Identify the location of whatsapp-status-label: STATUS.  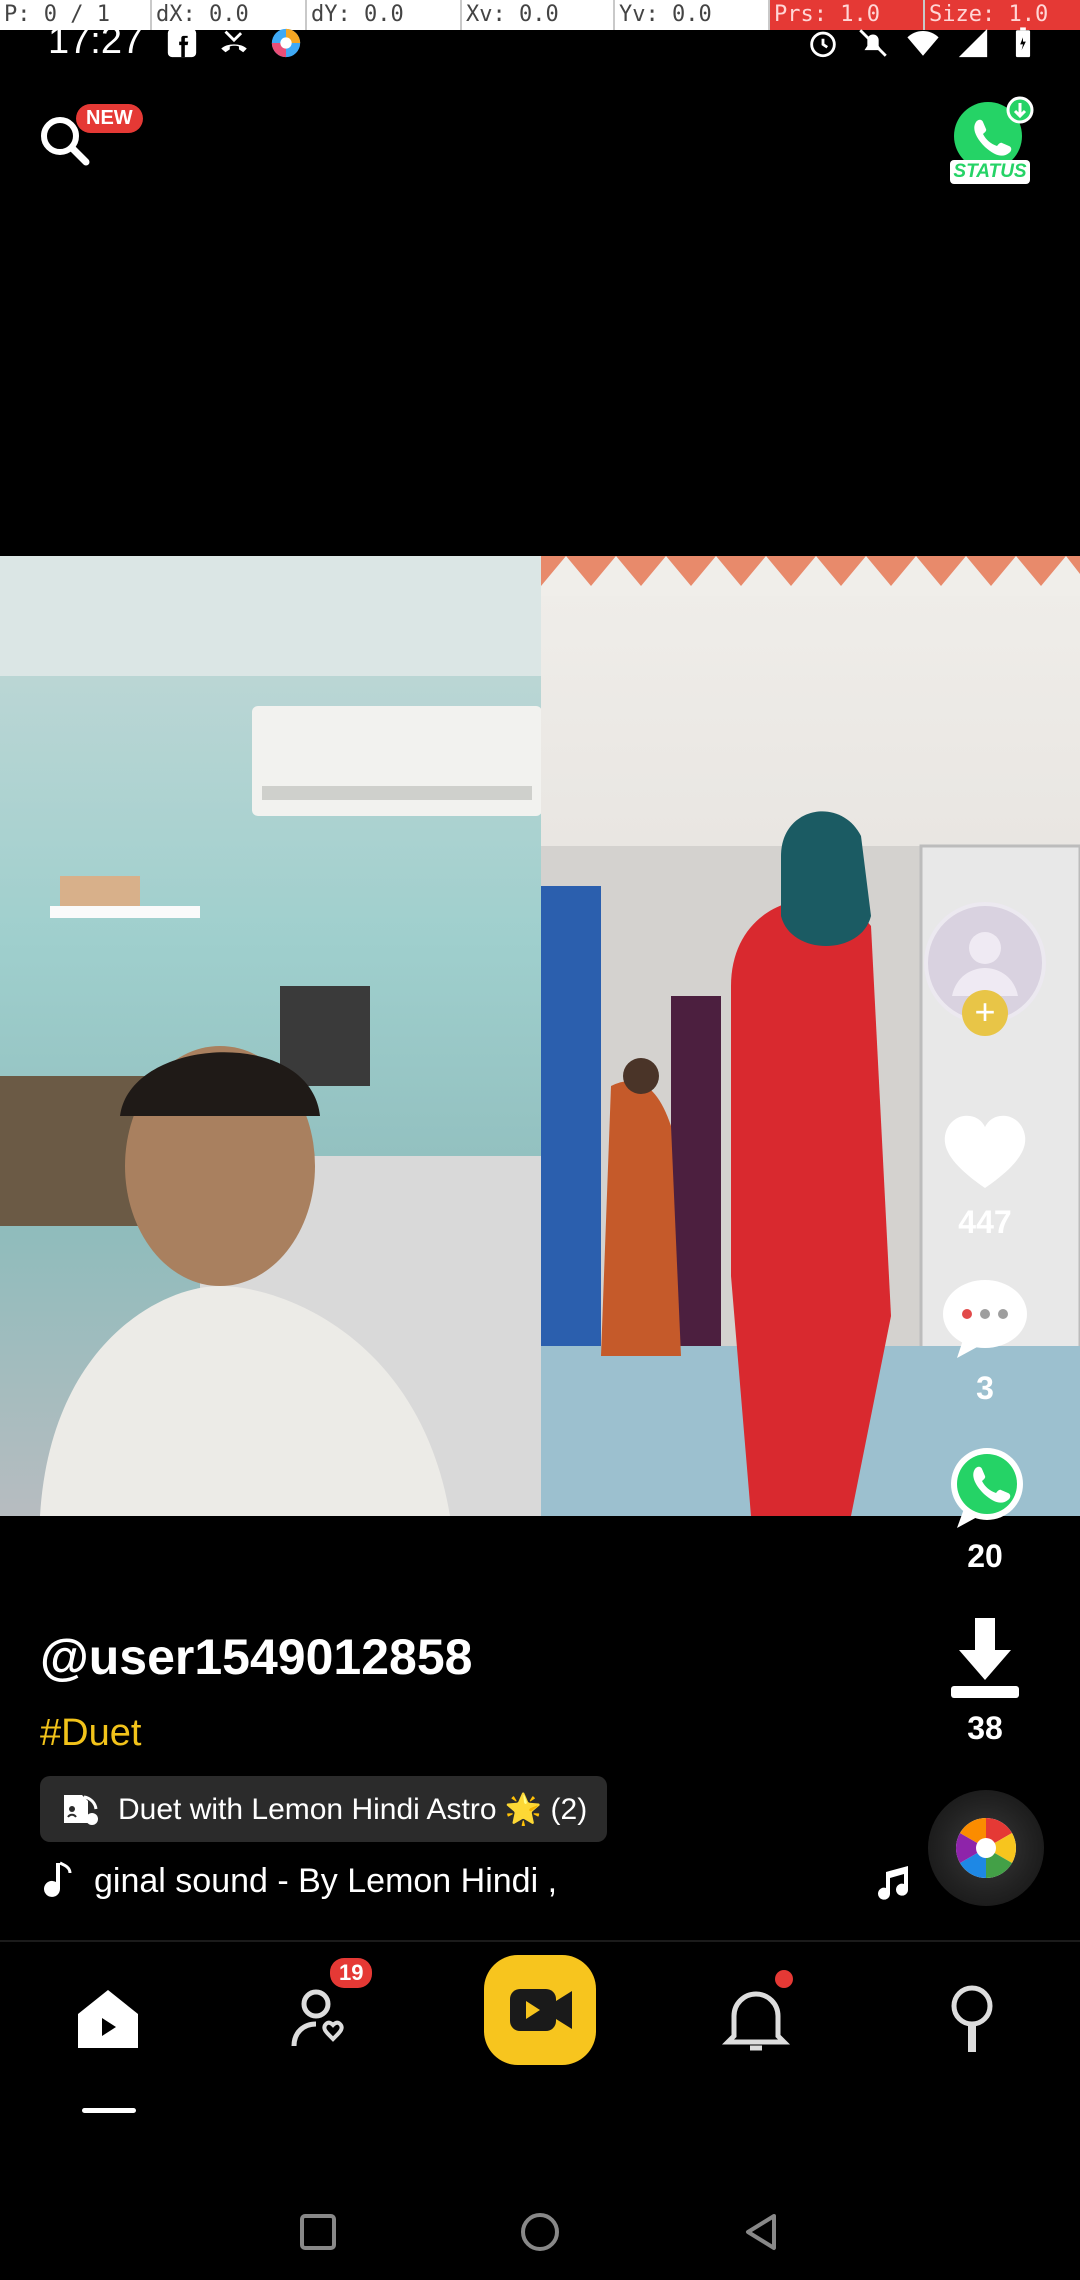
(990, 171).